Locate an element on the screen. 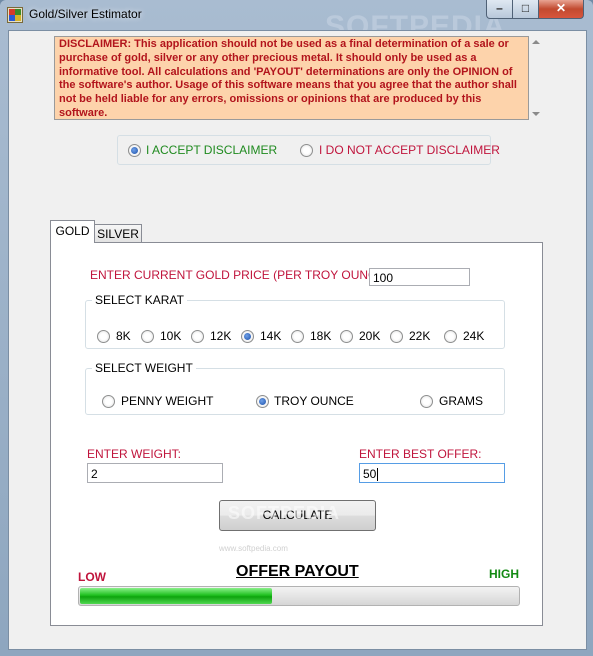 The height and width of the screenshot is (656, 593). karat-10k-label: 10K is located at coordinates (170, 336).